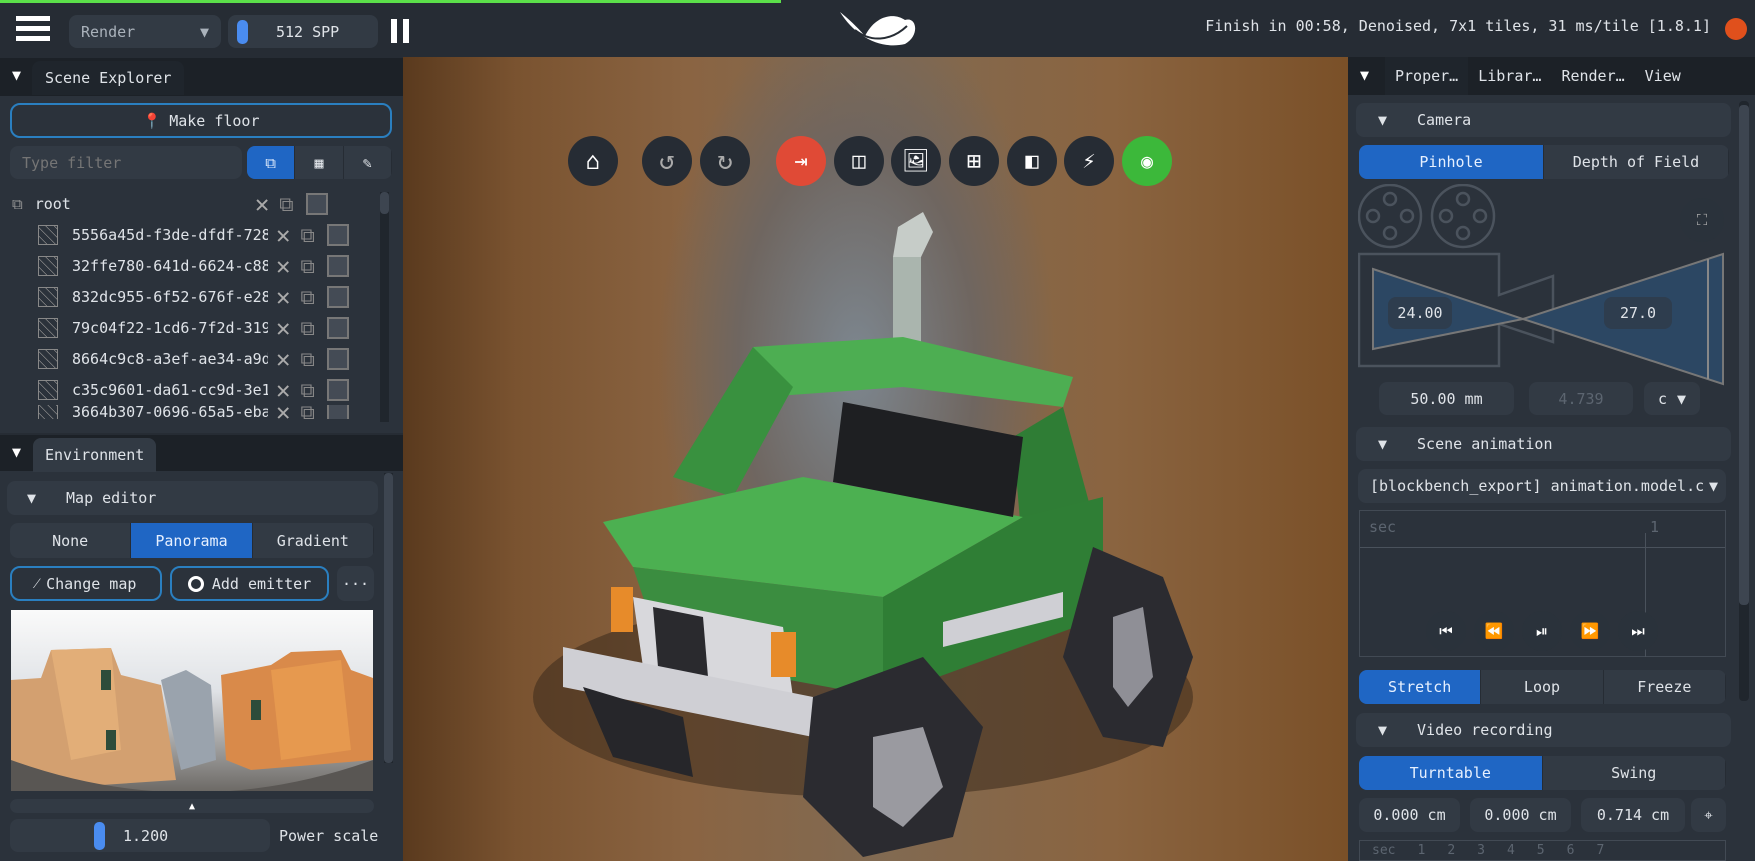  I want to click on grid-layout-button: ⊞, so click(974, 161).